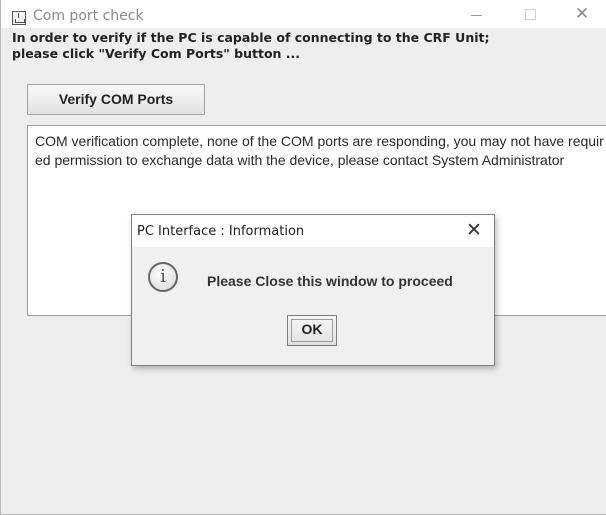  Describe the element at coordinates (303, 14) in the screenshot. I see `title-bar: Com port check ✕` at that location.